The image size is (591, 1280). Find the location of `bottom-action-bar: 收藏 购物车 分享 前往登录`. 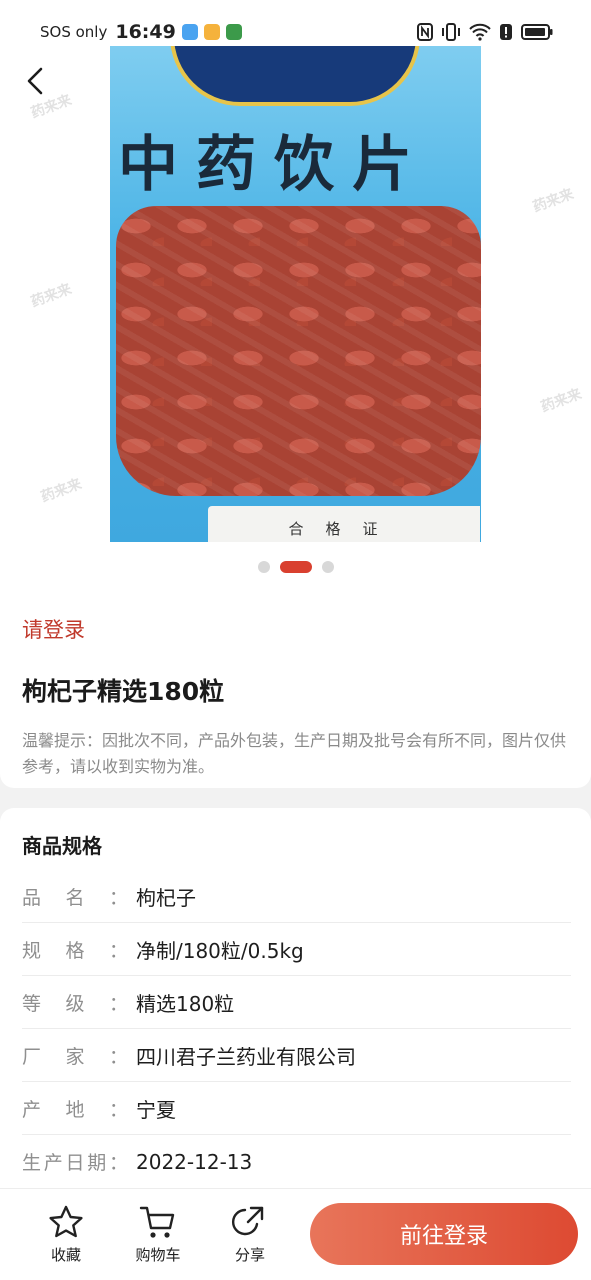

bottom-action-bar: 收藏 购物车 分享 前往登录 is located at coordinates (295, 1234).